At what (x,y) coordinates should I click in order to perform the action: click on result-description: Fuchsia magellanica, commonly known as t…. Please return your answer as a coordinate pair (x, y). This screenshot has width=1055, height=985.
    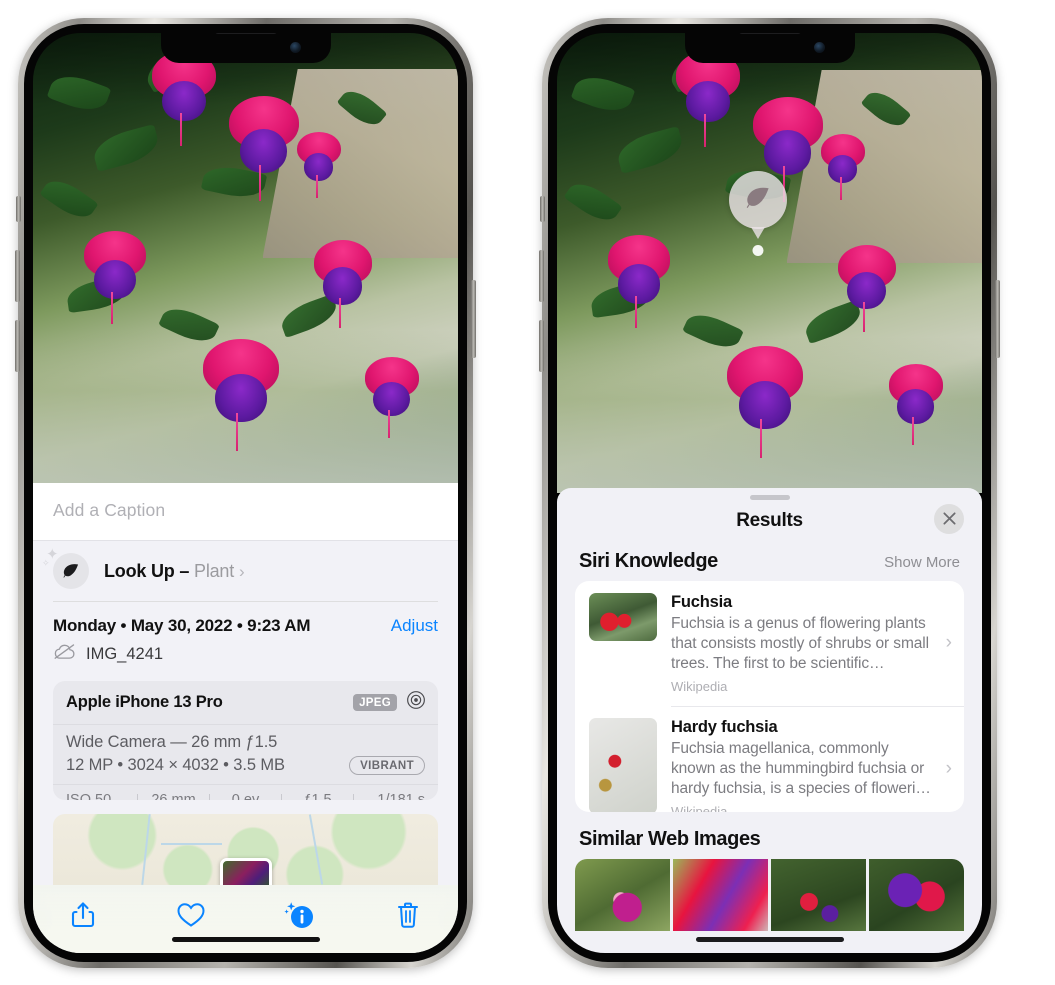
    Looking at the image, I should click on (801, 769).